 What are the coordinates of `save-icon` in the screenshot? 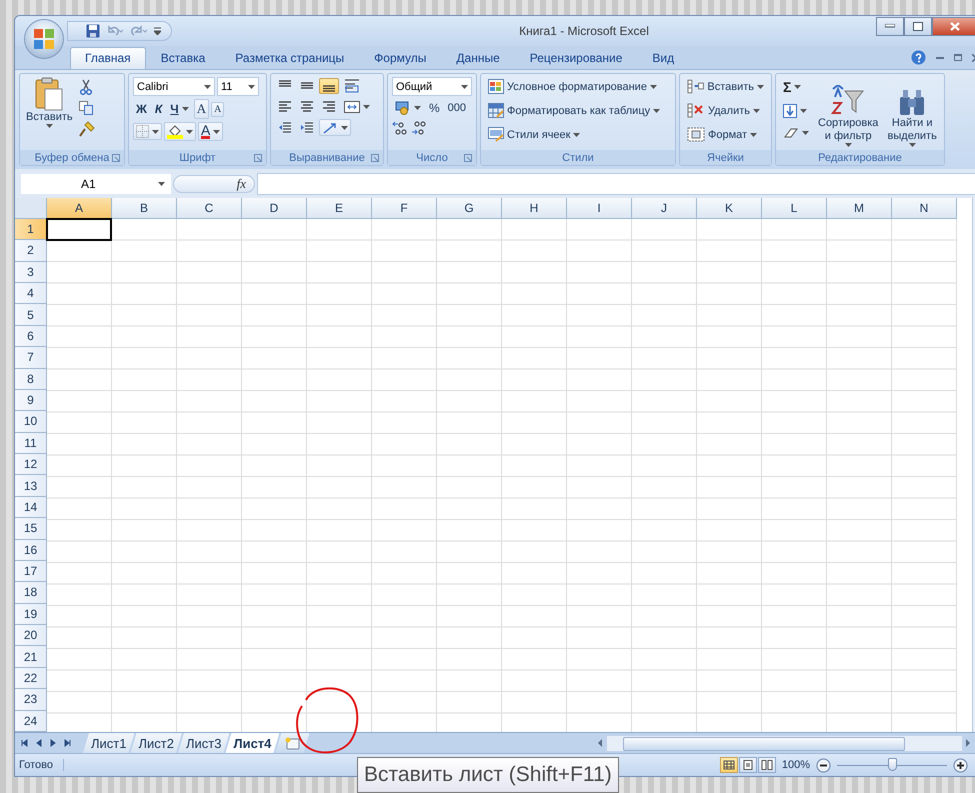 It's located at (93, 31).